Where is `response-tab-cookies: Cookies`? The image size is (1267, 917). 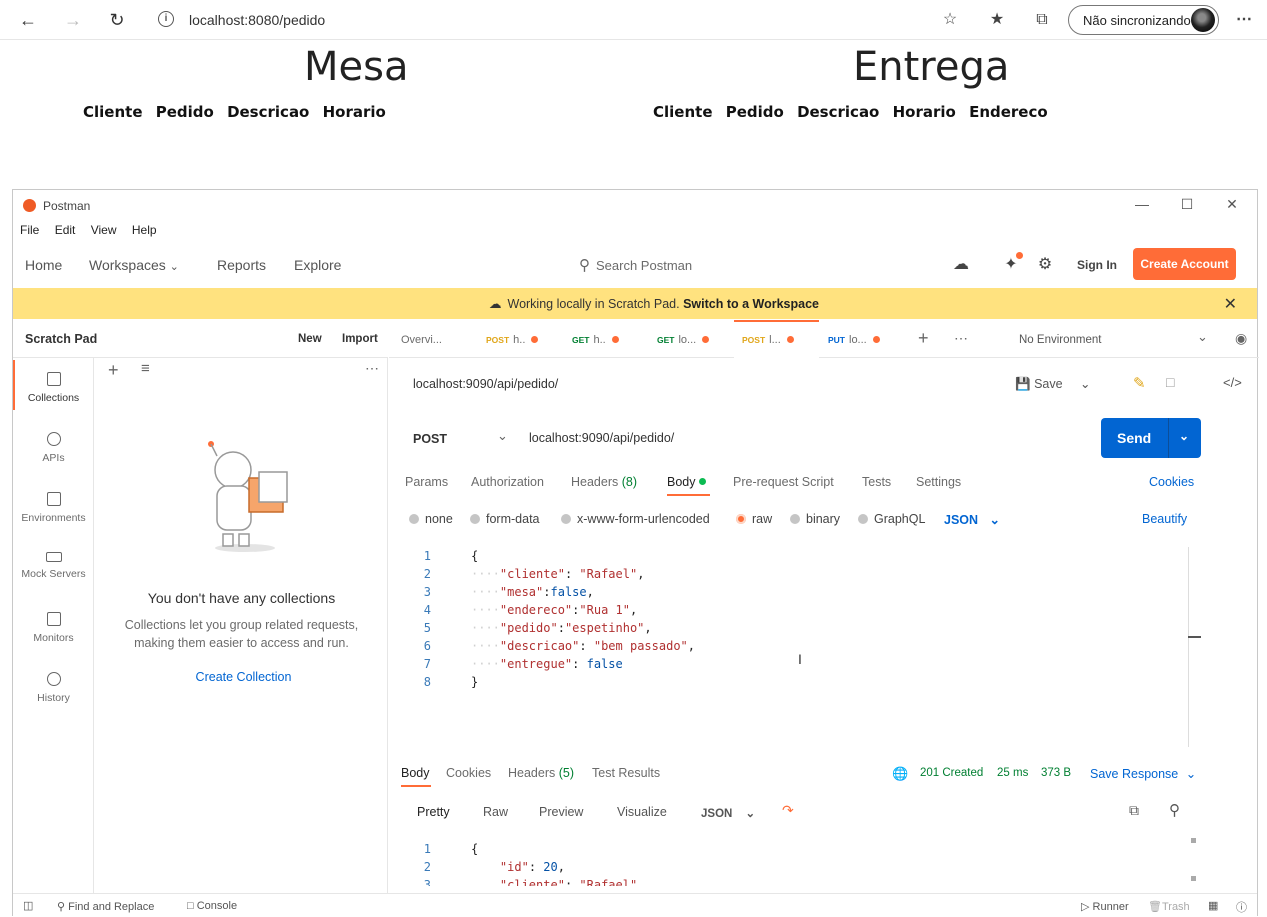
response-tab-cookies: Cookies is located at coordinates (468, 773).